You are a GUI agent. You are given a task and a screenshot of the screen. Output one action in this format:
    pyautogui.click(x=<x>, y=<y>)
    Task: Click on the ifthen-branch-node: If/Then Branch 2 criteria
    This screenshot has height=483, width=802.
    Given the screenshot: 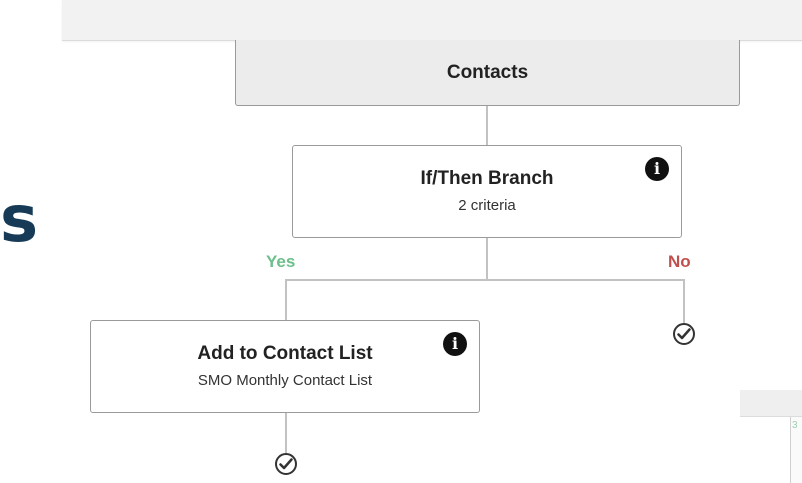 What is the action you would take?
    pyautogui.click(x=487, y=191)
    